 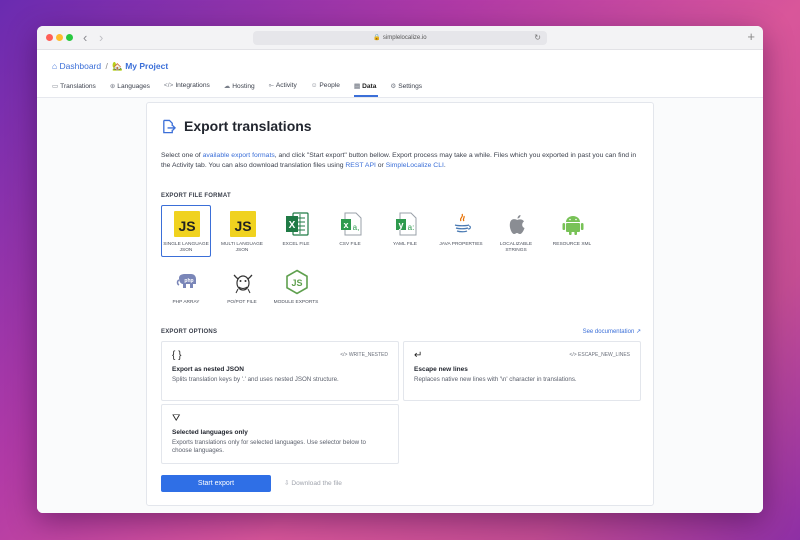 I want to click on url-text: simplelocalize.io, so click(x=404, y=38).